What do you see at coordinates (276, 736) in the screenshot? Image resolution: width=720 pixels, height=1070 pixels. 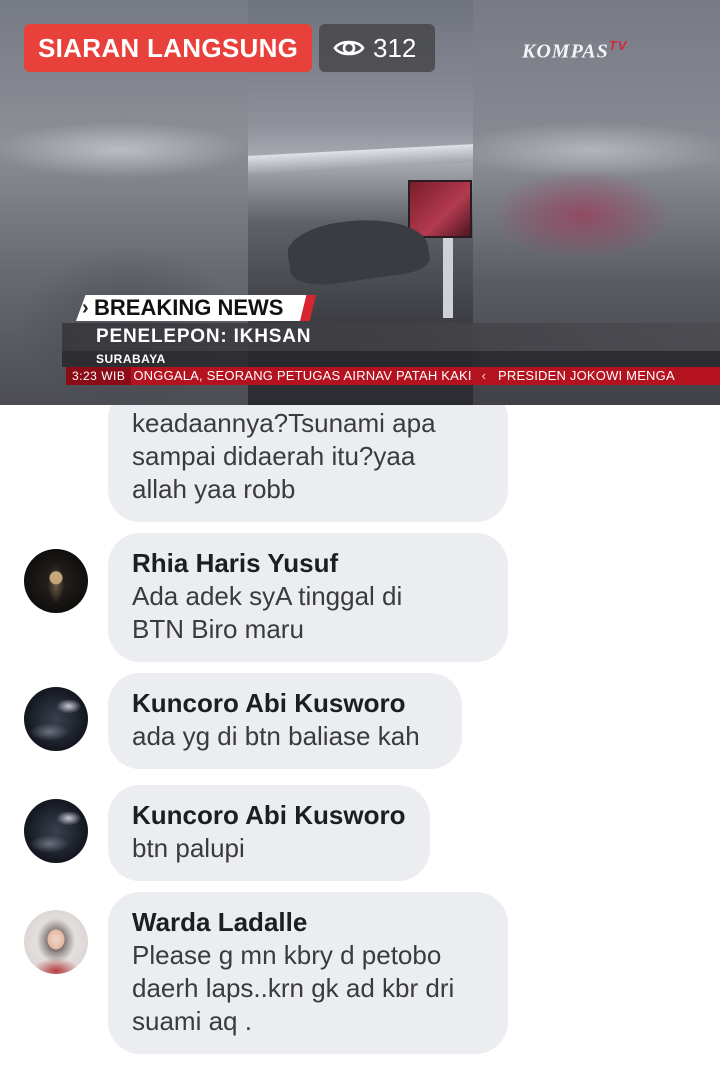 I see `comment-message: ada yg di btn baliase kah` at bounding box center [276, 736].